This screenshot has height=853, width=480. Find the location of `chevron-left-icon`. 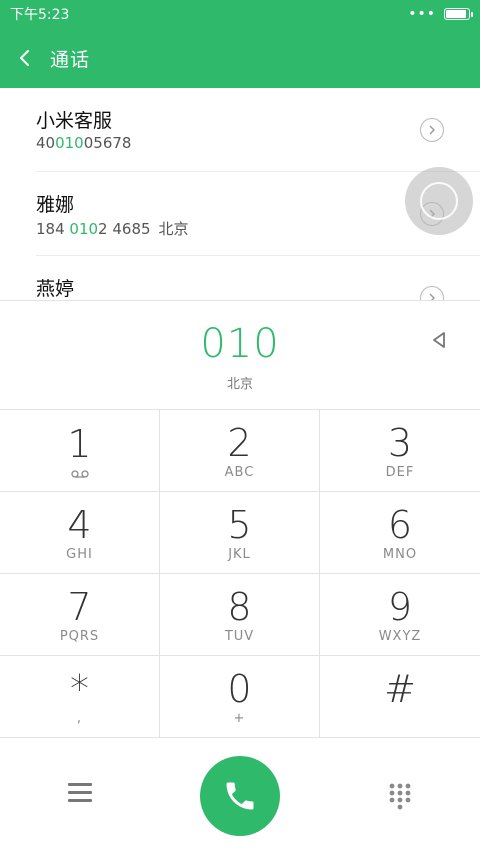

chevron-left-icon is located at coordinates (24, 58).